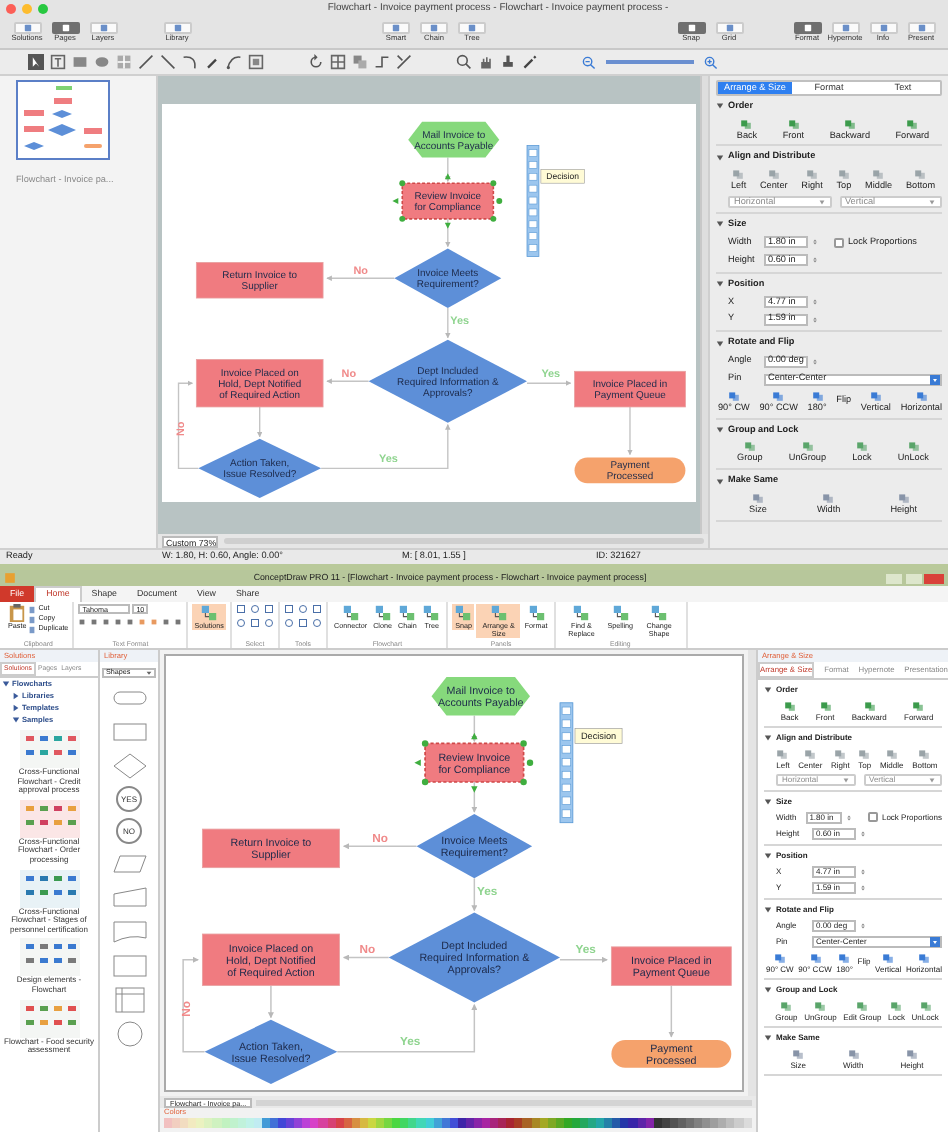 The height and width of the screenshot is (1132, 948). I want to click on hand-icon, so click(486, 62).